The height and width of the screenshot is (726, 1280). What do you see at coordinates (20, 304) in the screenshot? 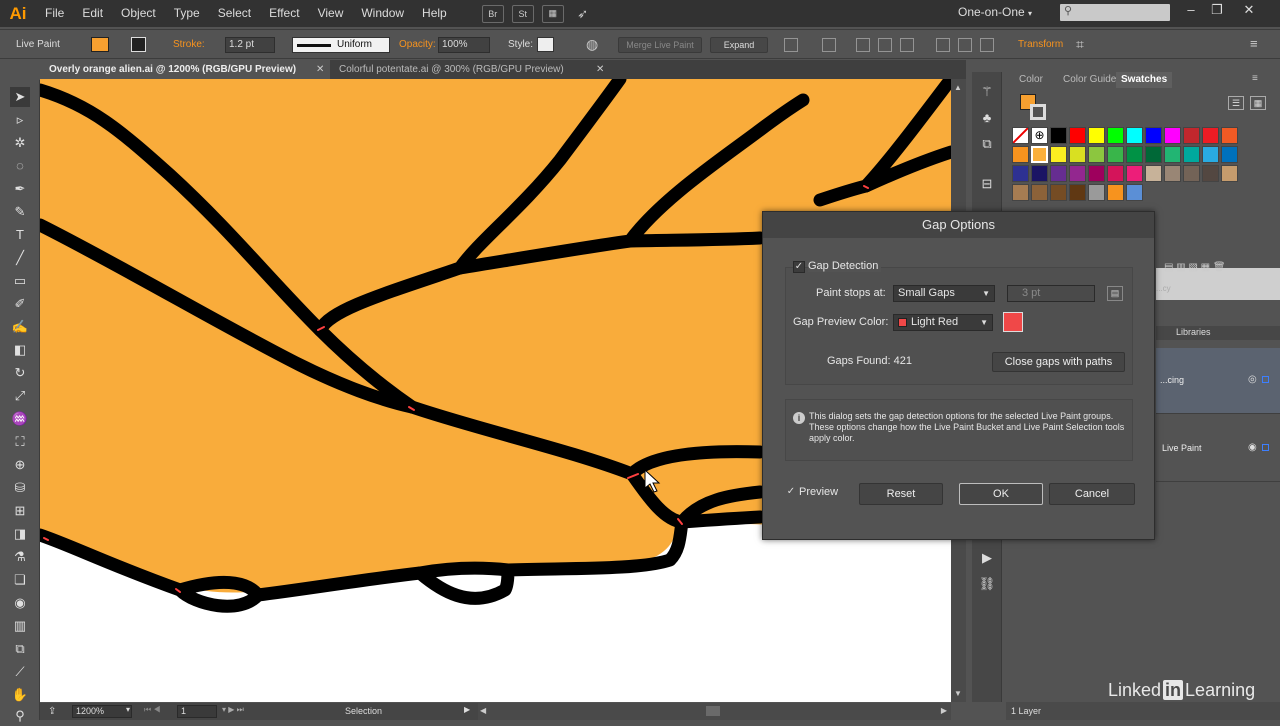
I see `paintbrush-tool-icon: ✐` at bounding box center [20, 304].